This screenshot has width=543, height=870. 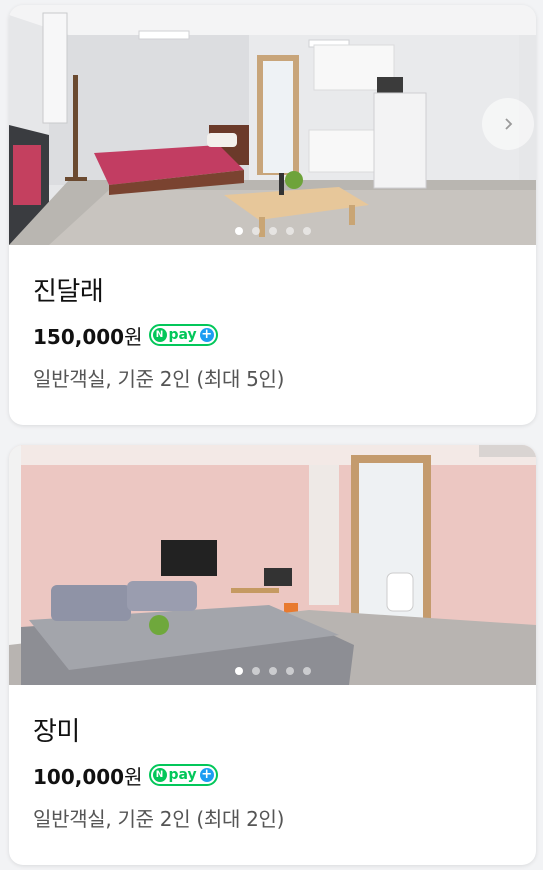 I want to click on room-price: 150,000원, so click(x=88, y=336).